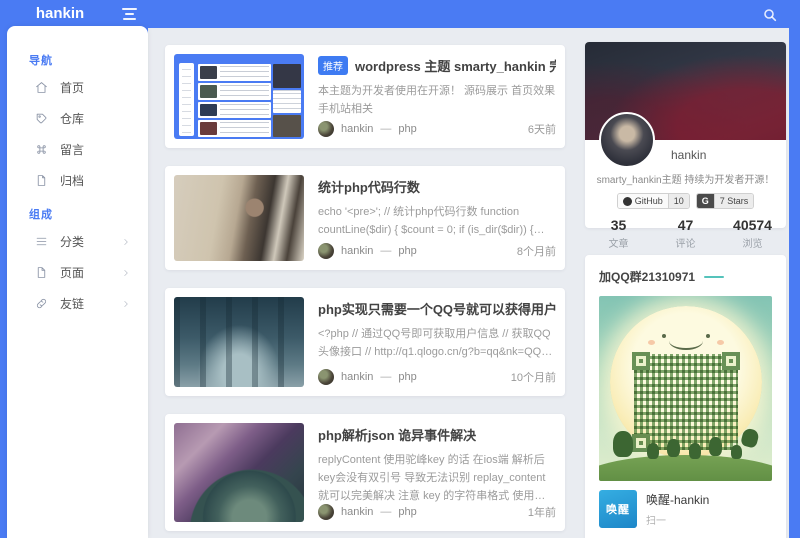 The height and width of the screenshot is (538, 800). What do you see at coordinates (397, 434) in the screenshot?
I see `post-title: php解析json 诡异事件解决` at bounding box center [397, 434].